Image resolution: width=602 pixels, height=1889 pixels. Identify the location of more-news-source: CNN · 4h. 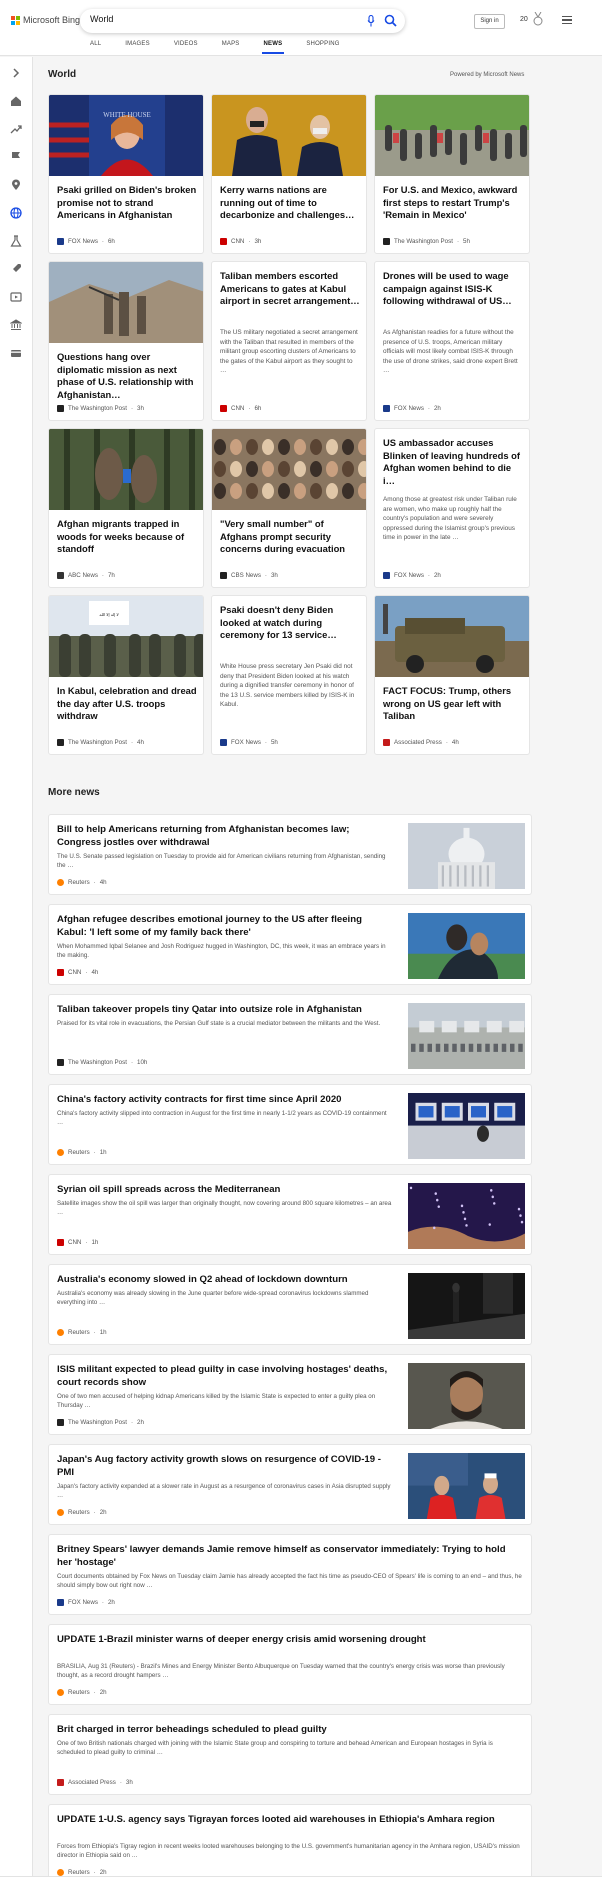
(77, 972).